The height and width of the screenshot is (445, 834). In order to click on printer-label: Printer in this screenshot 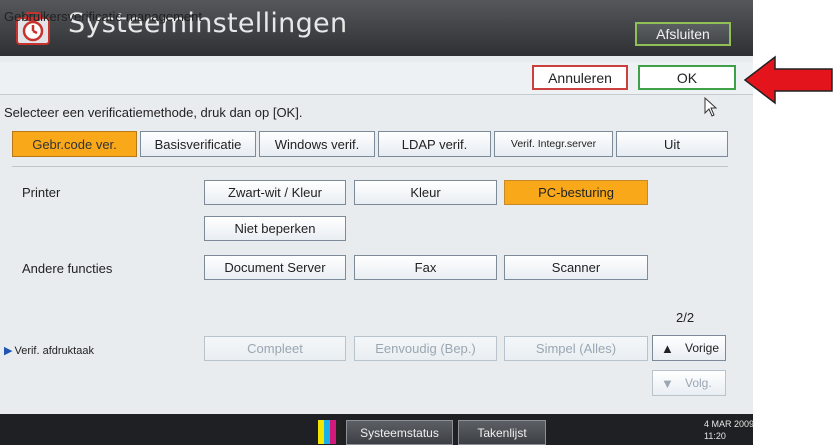, I will do `click(41, 192)`.